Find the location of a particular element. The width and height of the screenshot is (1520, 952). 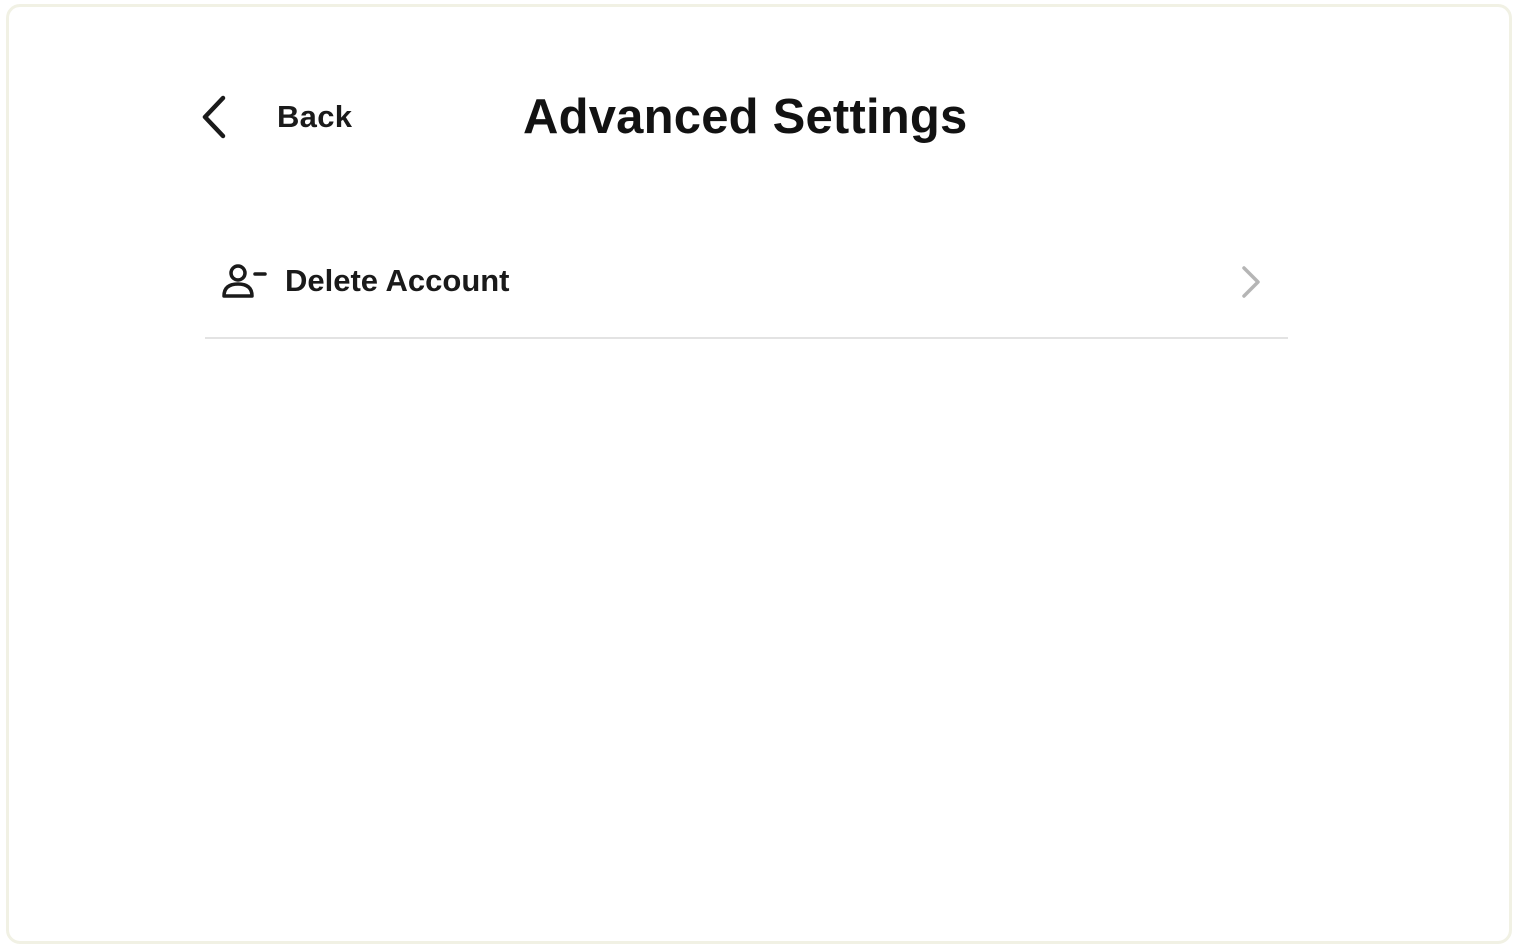

page-header: Back Advanced Settings is located at coordinates (744, 117).